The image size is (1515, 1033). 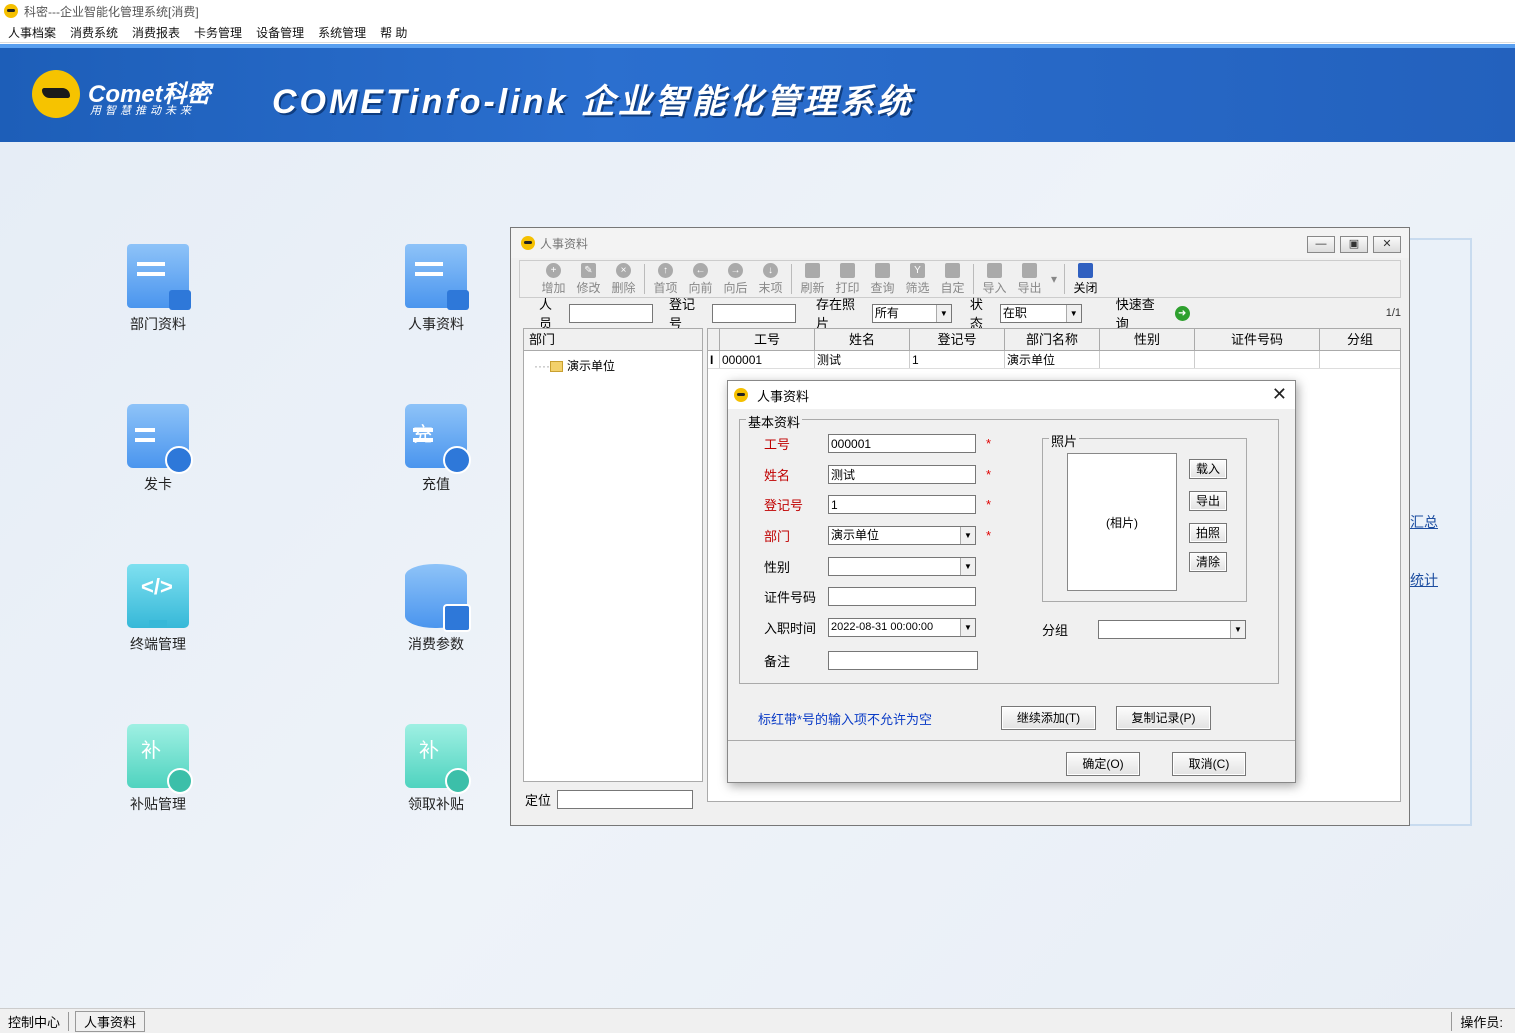 What do you see at coordinates (436, 289) in the screenshot?
I see `tile-personnel: 人事资料` at bounding box center [436, 289].